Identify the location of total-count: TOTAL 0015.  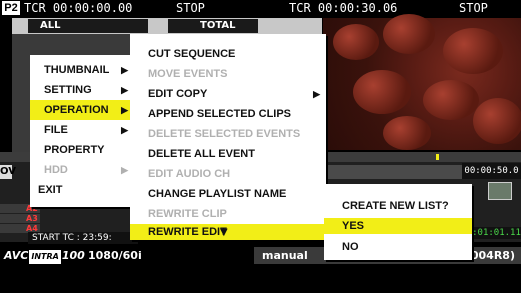
(213, 32).